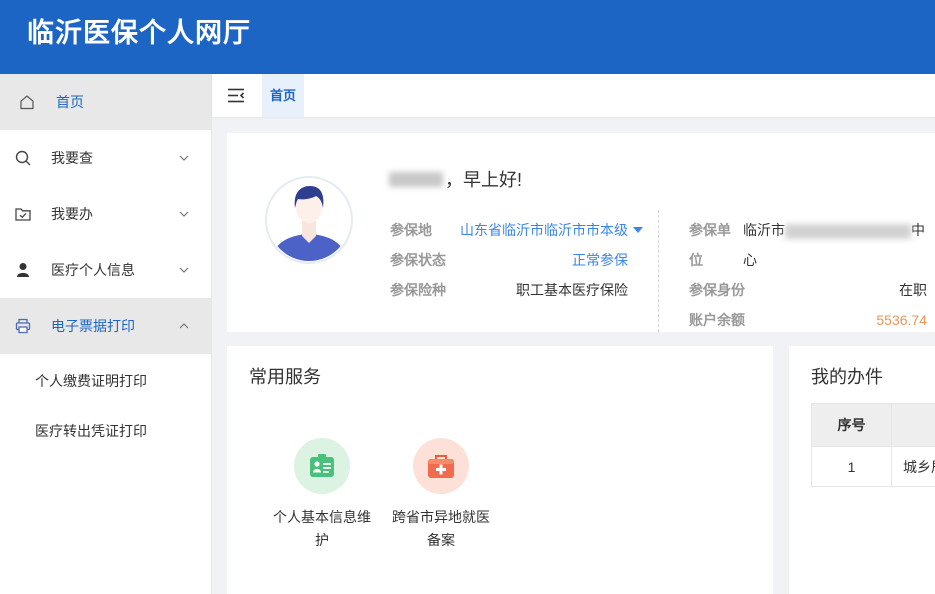 The width and height of the screenshot is (935, 594). What do you see at coordinates (322, 528) in the screenshot?
I see `service-label: 个人基本信息维护` at bounding box center [322, 528].